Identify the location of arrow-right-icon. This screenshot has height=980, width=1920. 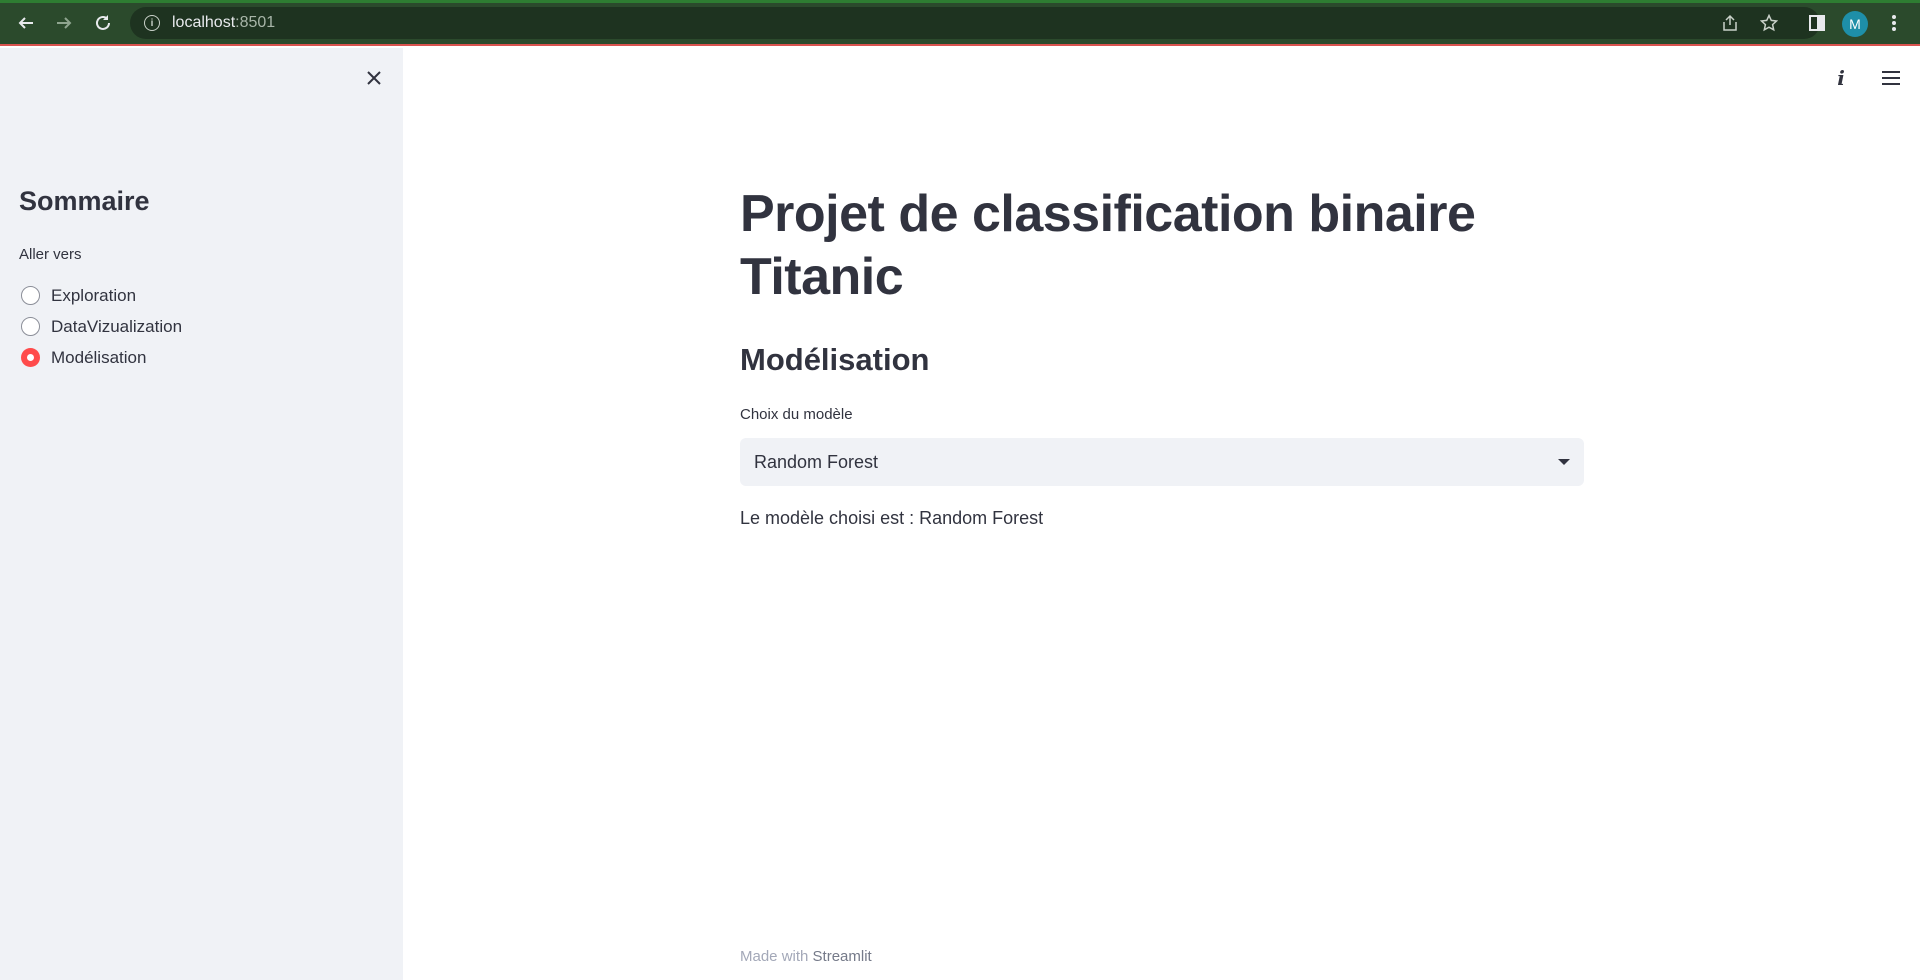
(64, 23).